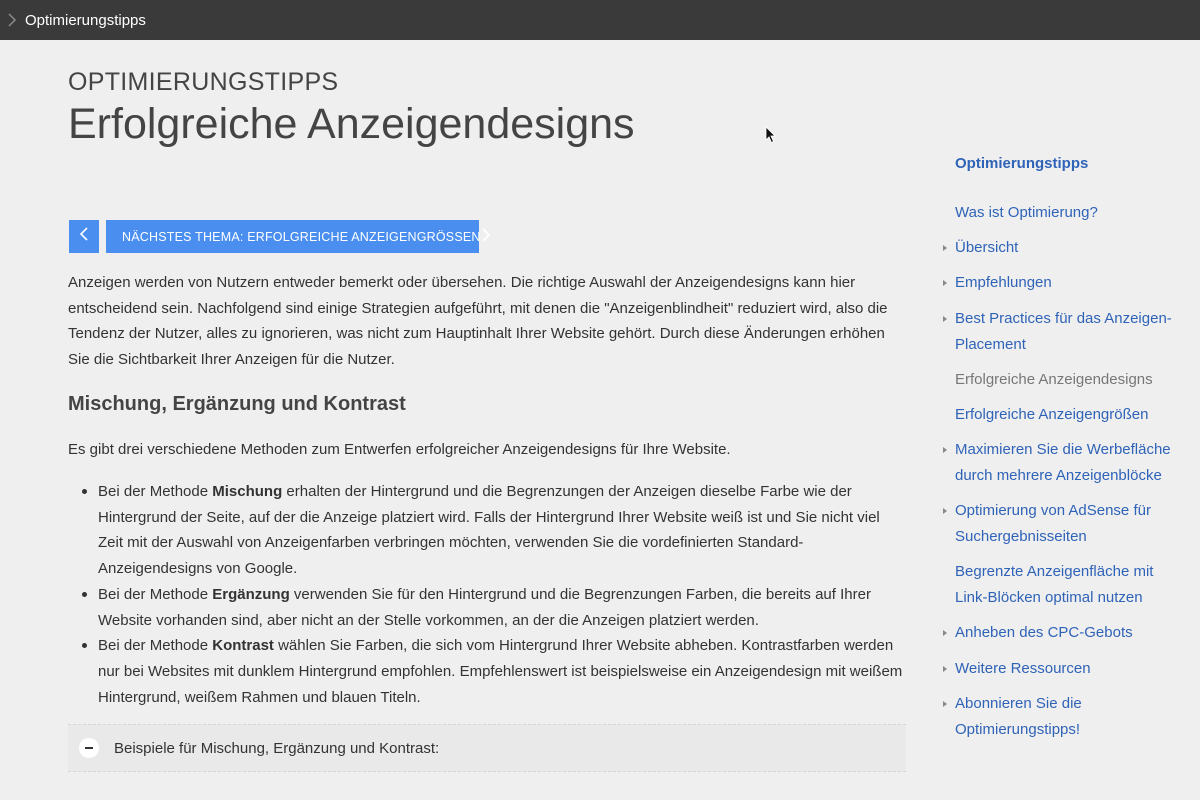 Image resolution: width=1200 pixels, height=800 pixels. Describe the element at coordinates (1018, 716) in the screenshot. I see `sidebar-item-label: Abonnieren Sie die Optimierungstipps!` at that location.